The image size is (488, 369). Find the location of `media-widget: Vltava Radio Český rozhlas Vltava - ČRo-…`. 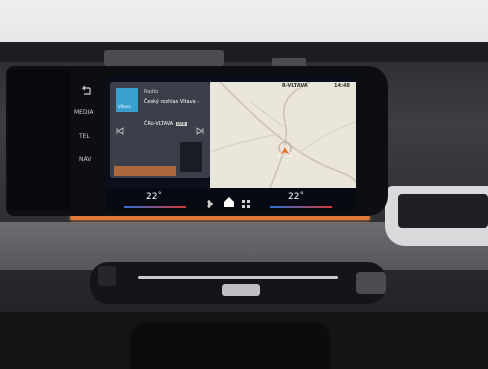

media-widget: Vltava Radio Český rozhlas Vltava - ČRo-… is located at coordinates (160, 130).